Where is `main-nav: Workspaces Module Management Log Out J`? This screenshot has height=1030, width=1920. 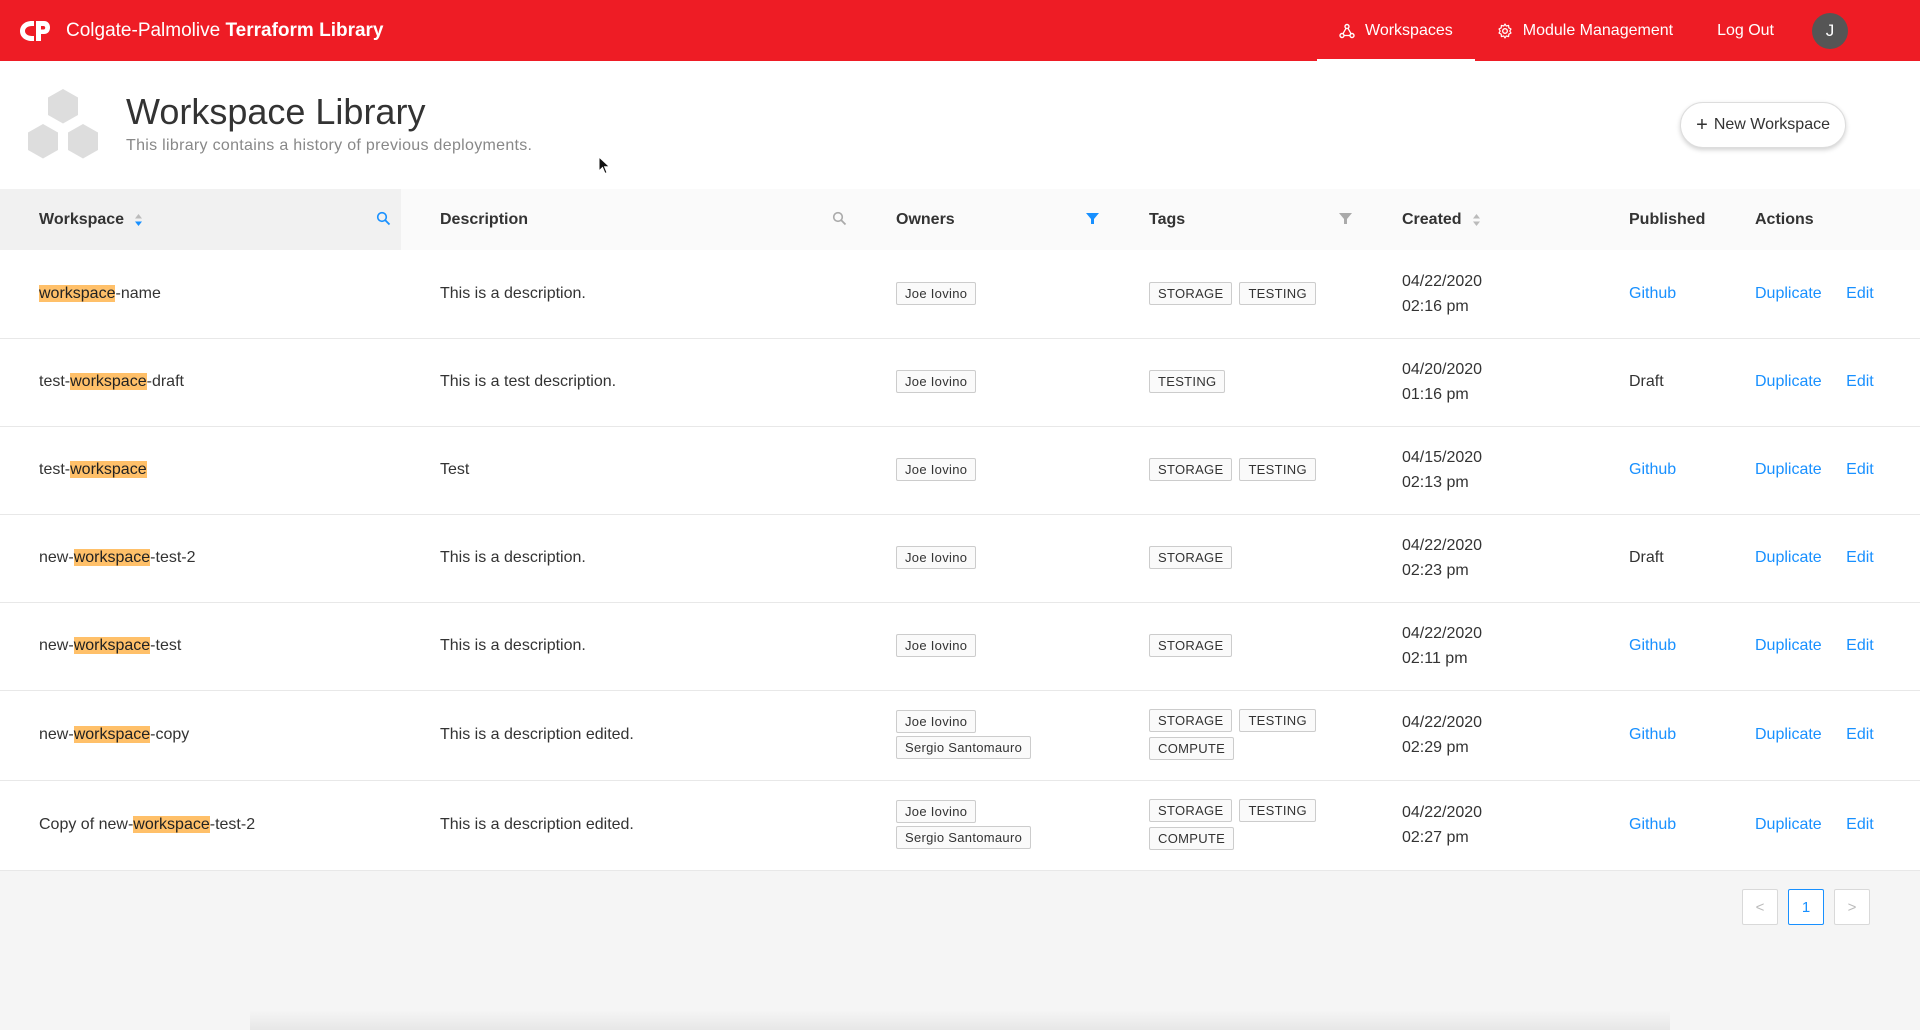 main-nav: Workspaces Module Management Log Out J is located at coordinates (1618, 30).